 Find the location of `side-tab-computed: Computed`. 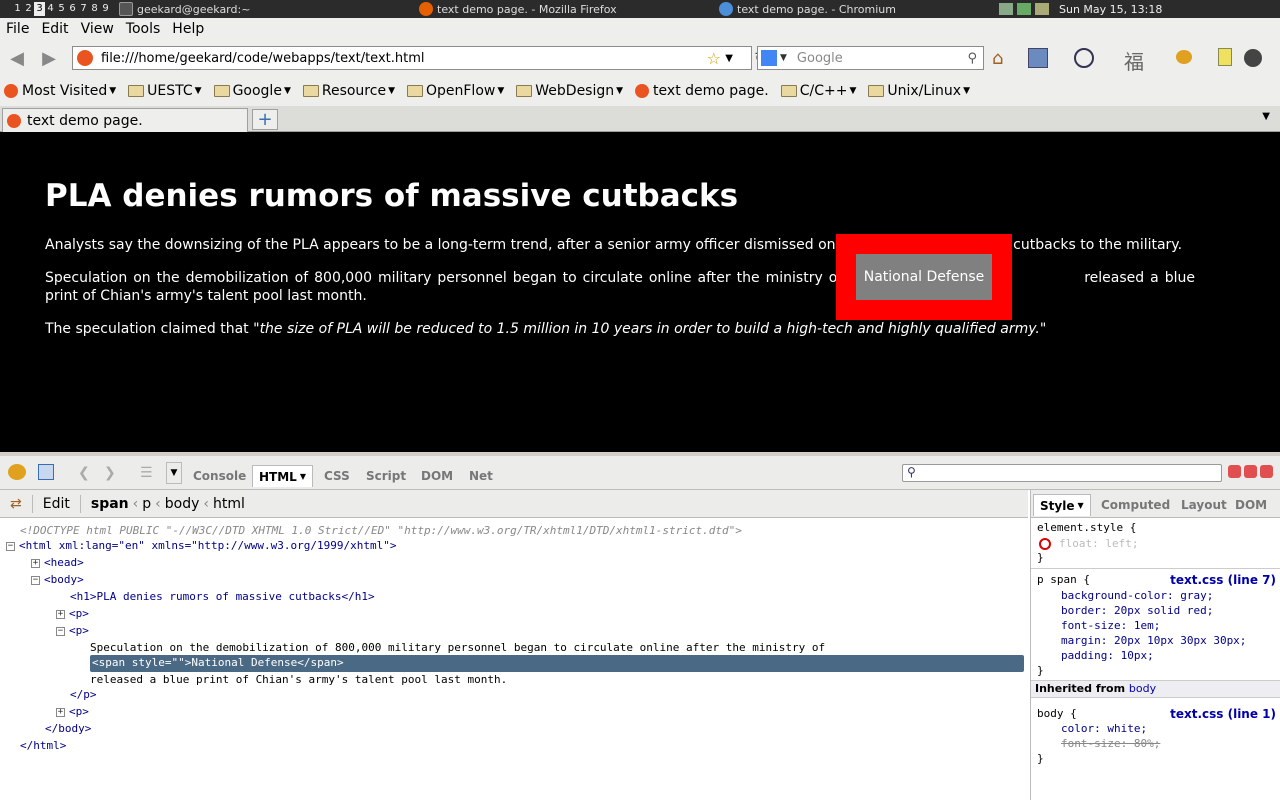

side-tab-computed: Computed is located at coordinates (1135, 505).